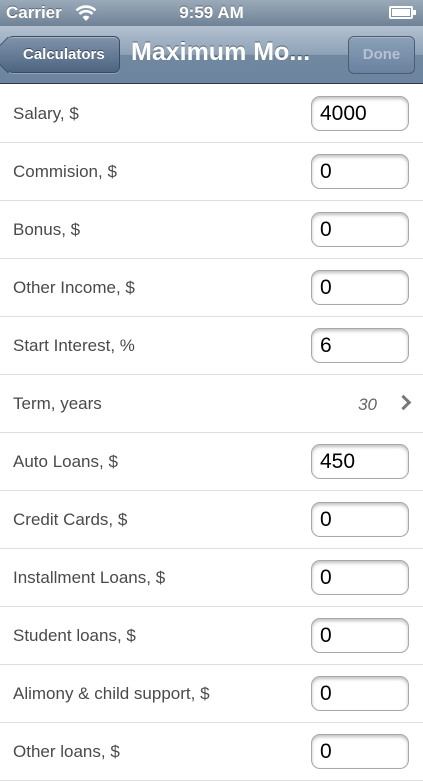 Image resolution: width=423 pixels, height=781 pixels. I want to click on credit-cards-input, so click(360, 519).